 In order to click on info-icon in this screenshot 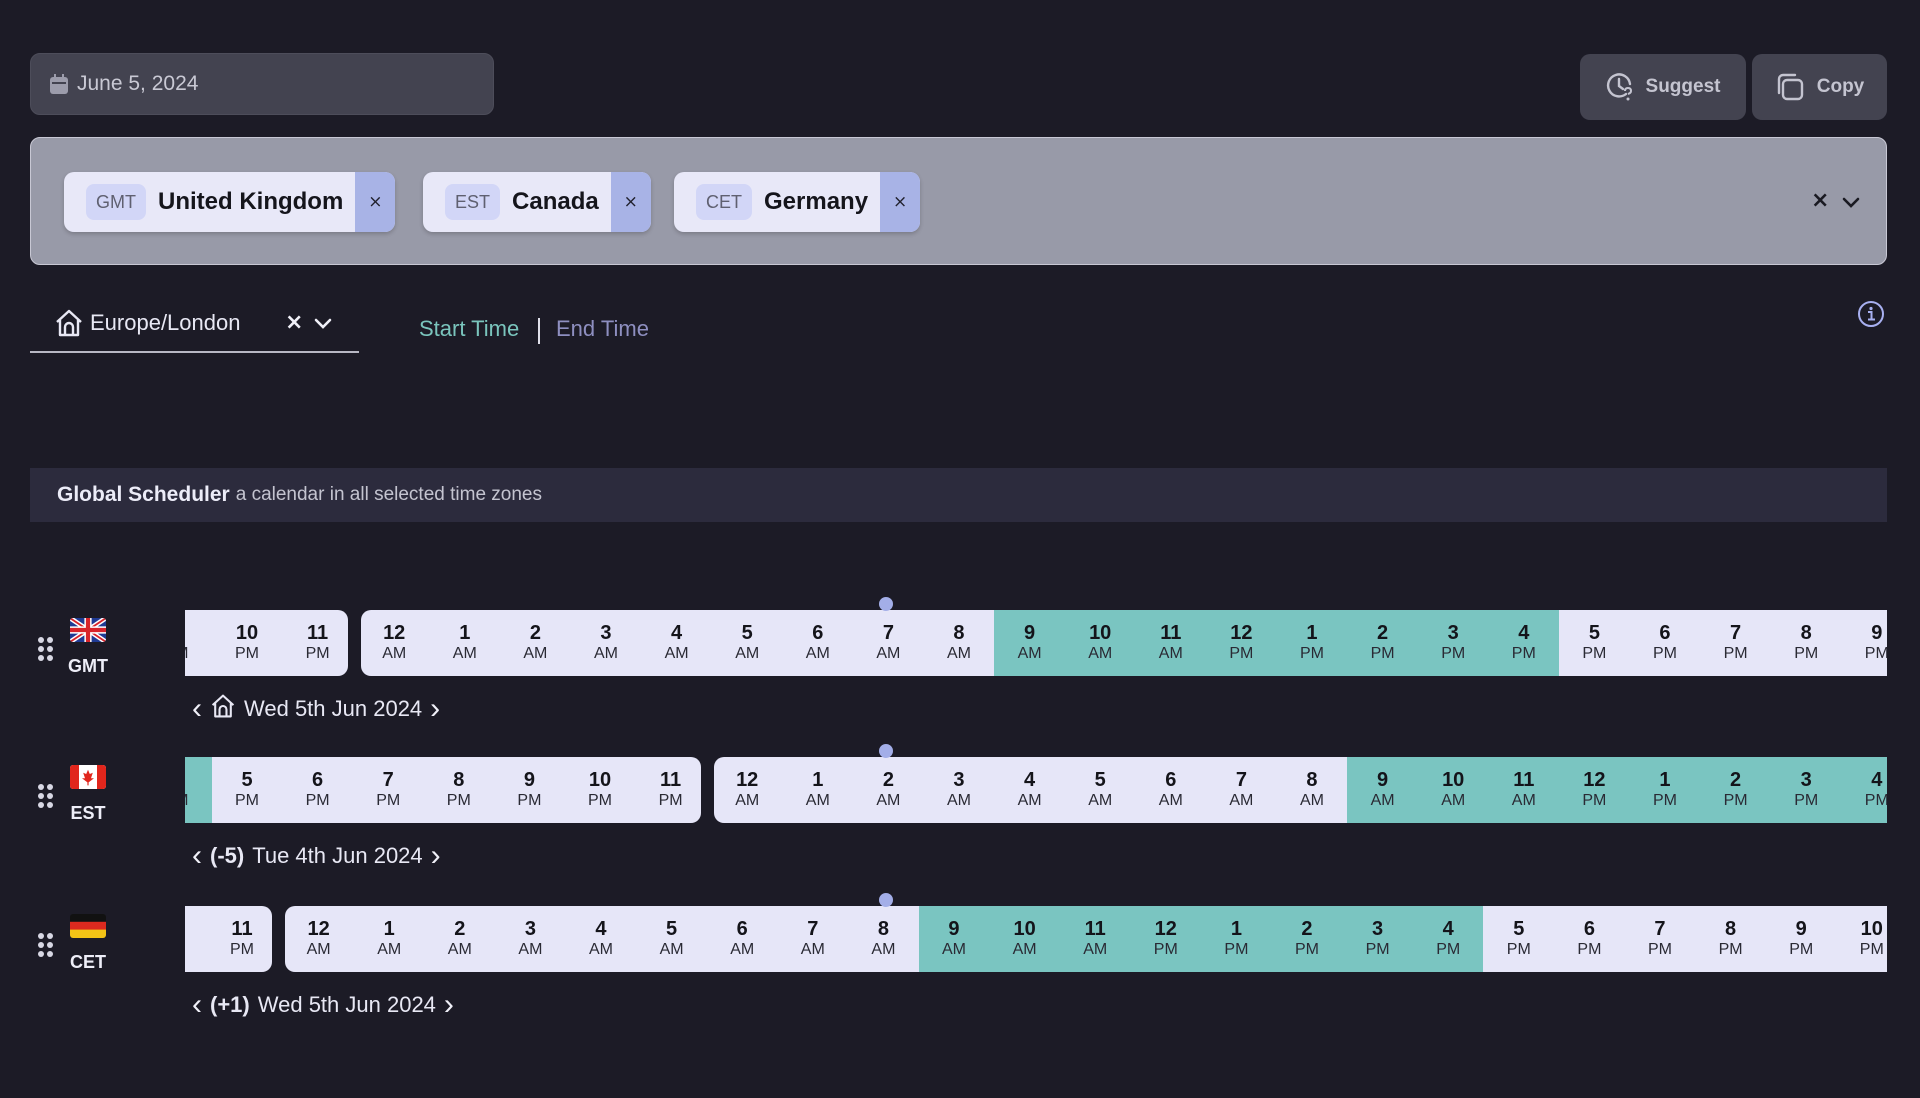, I will do `click(1871, 314)`.